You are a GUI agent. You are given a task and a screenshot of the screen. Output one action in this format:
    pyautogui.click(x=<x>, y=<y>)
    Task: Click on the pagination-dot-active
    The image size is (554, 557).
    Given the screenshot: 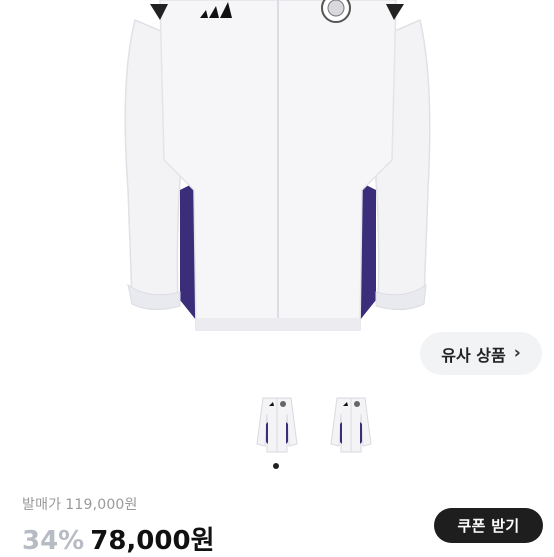 What is the action you would take?
    pyautogui.click(x=276, y=466)
    